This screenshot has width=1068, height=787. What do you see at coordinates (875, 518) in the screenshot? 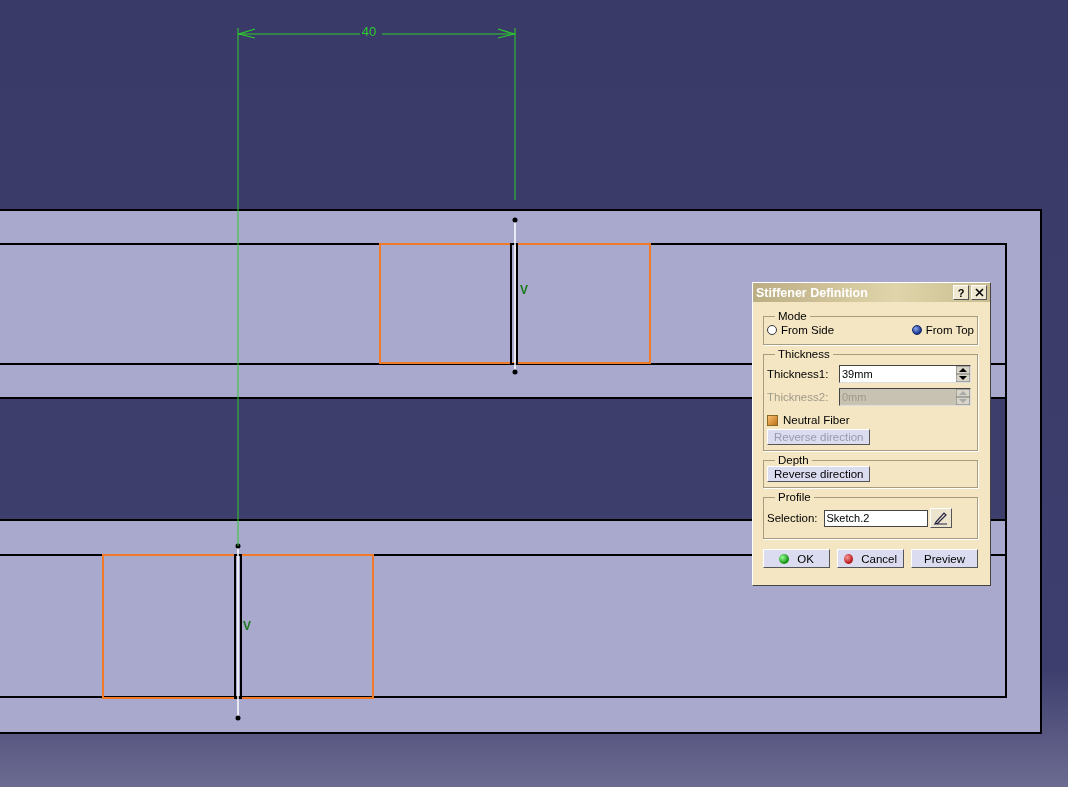
I see `selection-field: Sketch.2` at bounding box center [875, 518].